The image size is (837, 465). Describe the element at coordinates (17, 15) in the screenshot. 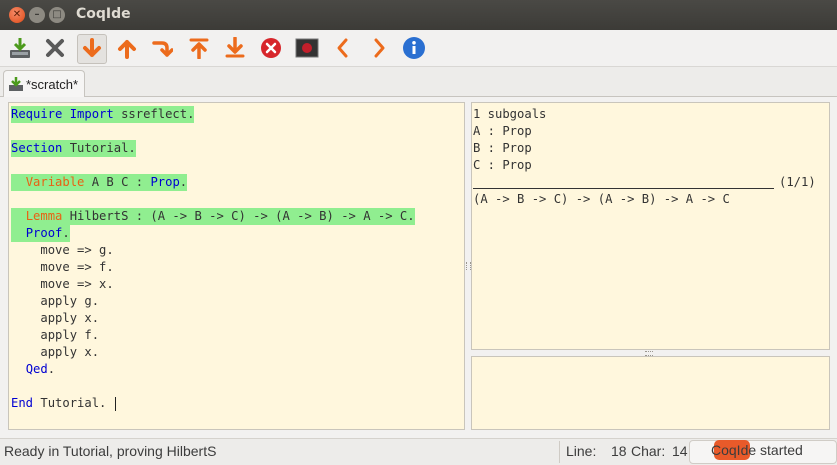

I see `window-close-button: ✕` at that location.